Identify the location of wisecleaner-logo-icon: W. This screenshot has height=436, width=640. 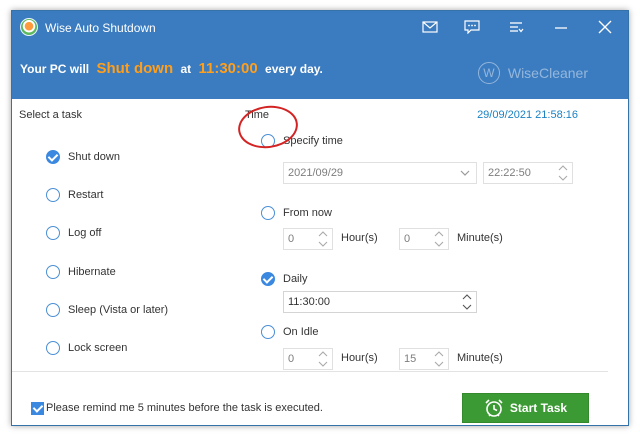
(488, 73).